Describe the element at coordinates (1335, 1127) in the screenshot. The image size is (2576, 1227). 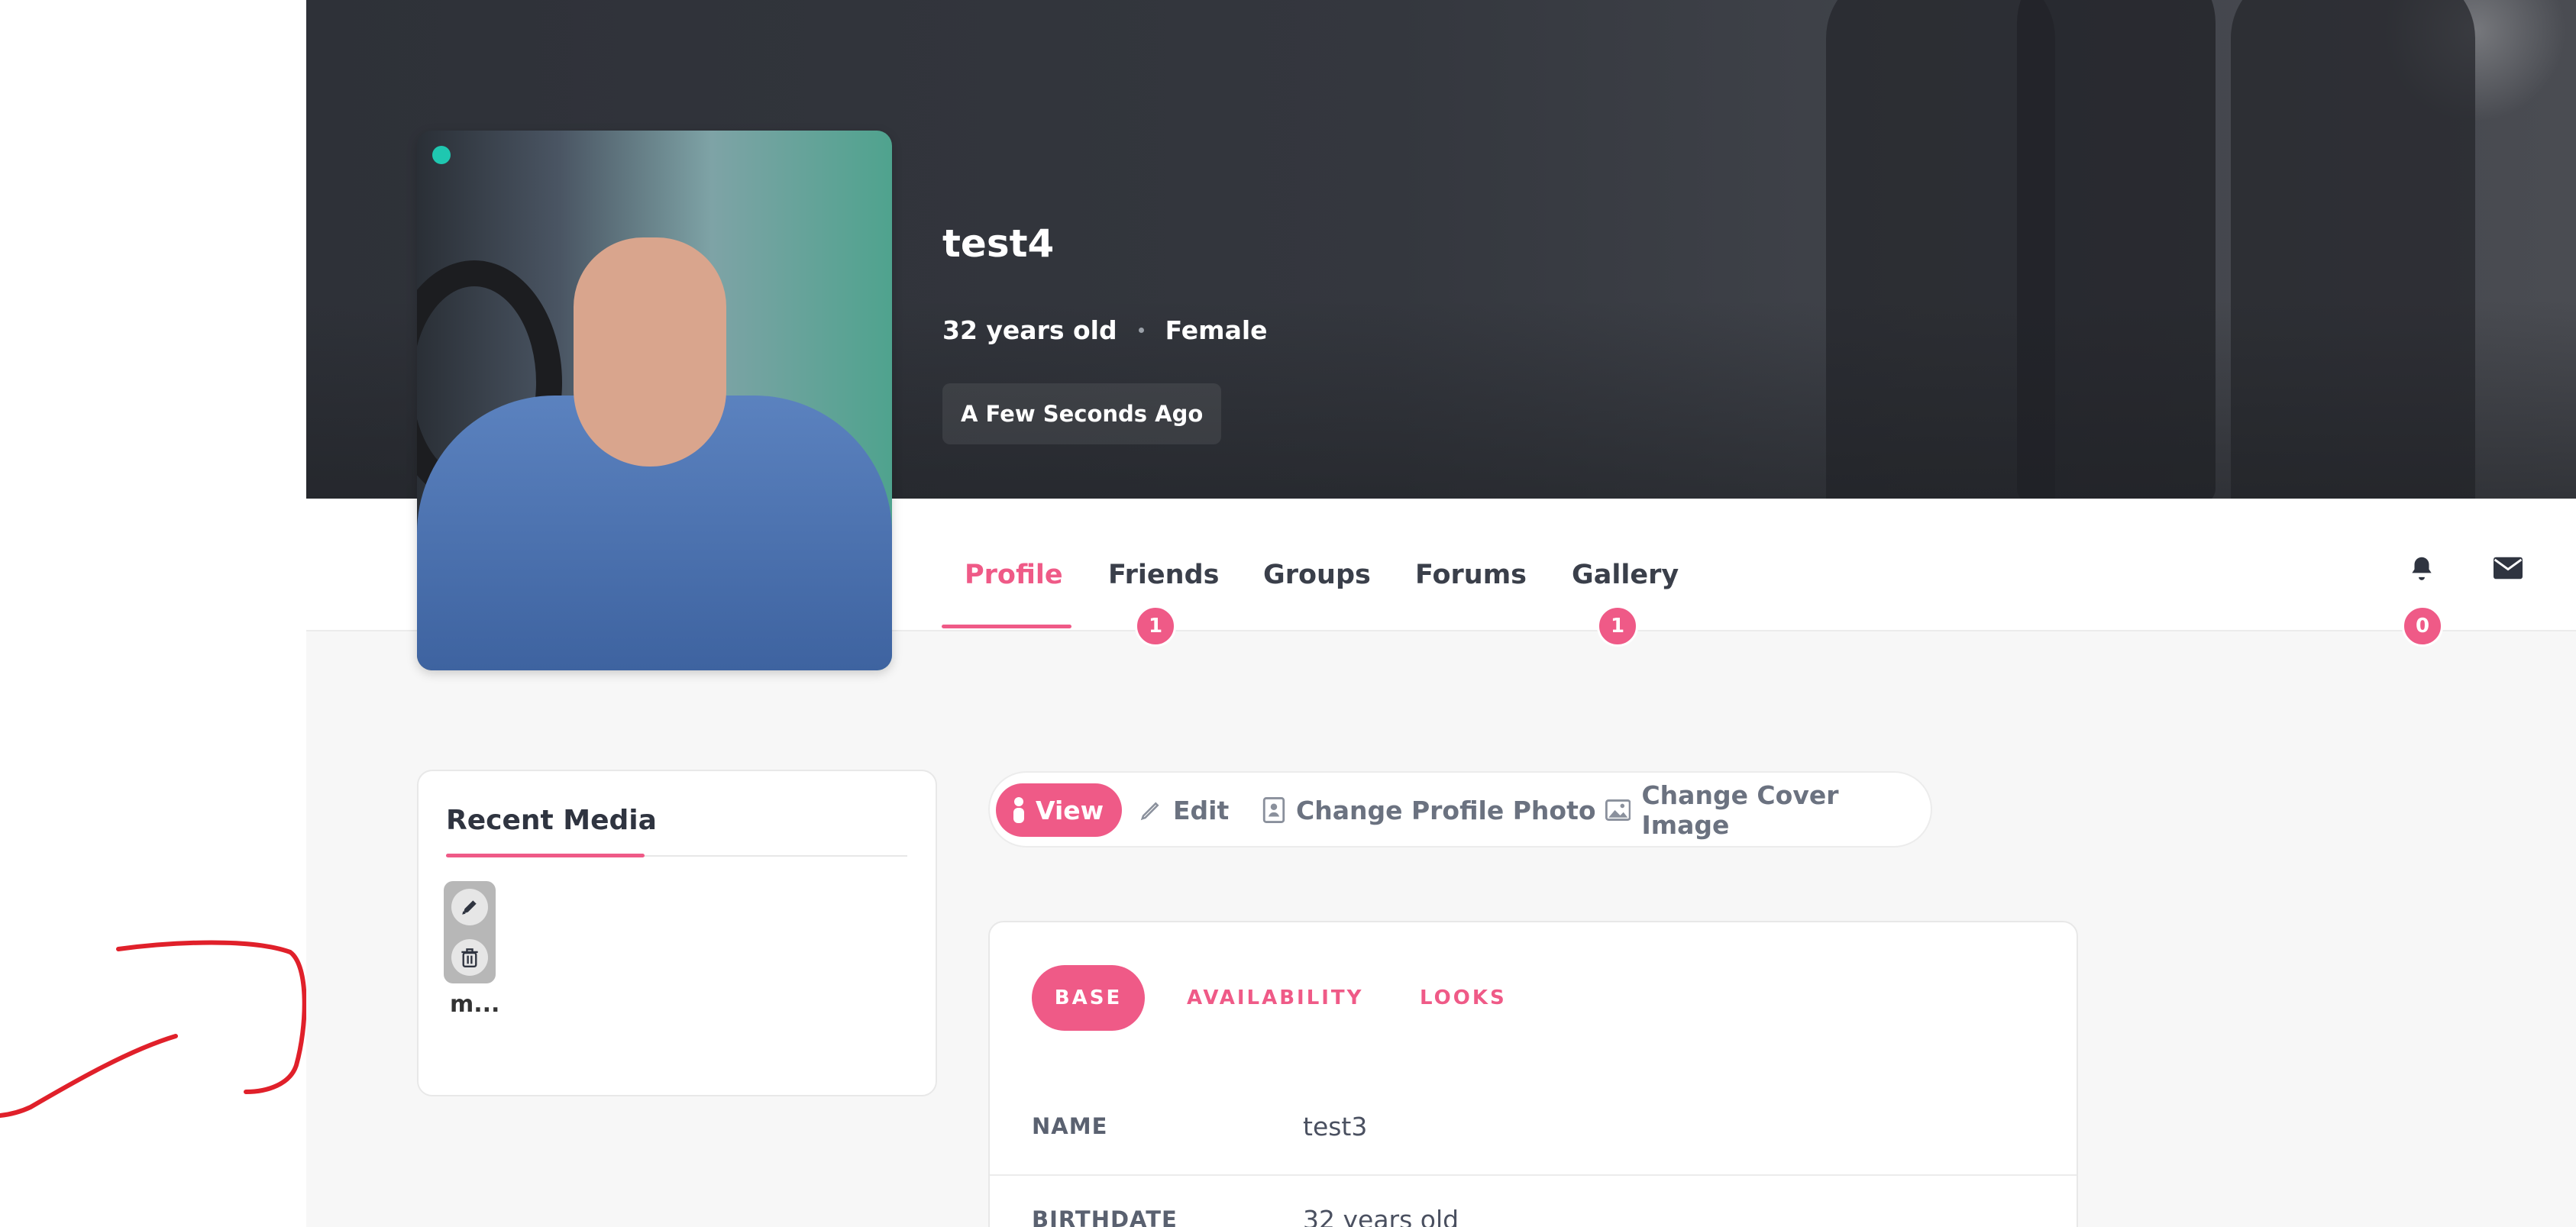
I see `name-value: test3` at that location.